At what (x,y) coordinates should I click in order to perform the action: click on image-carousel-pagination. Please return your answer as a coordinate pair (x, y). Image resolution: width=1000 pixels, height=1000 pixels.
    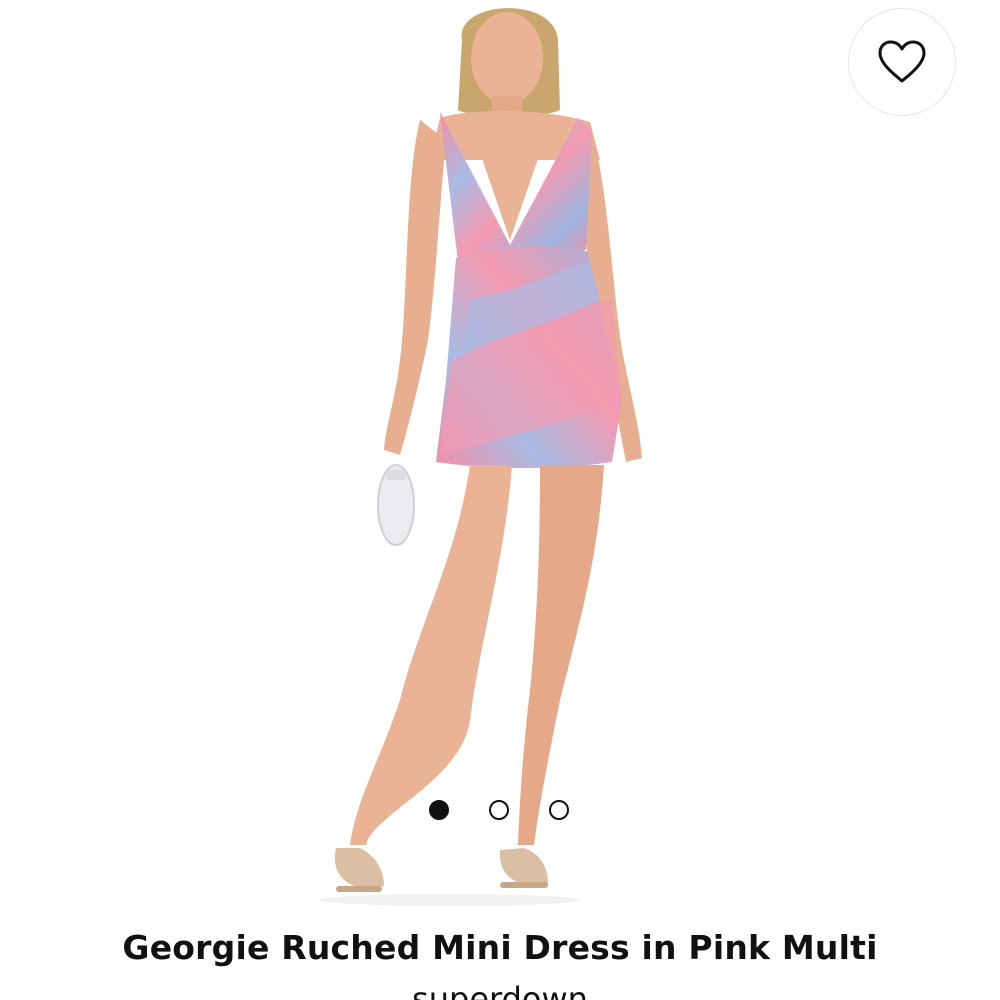
    Looking at the image, I should click on (499, 810).